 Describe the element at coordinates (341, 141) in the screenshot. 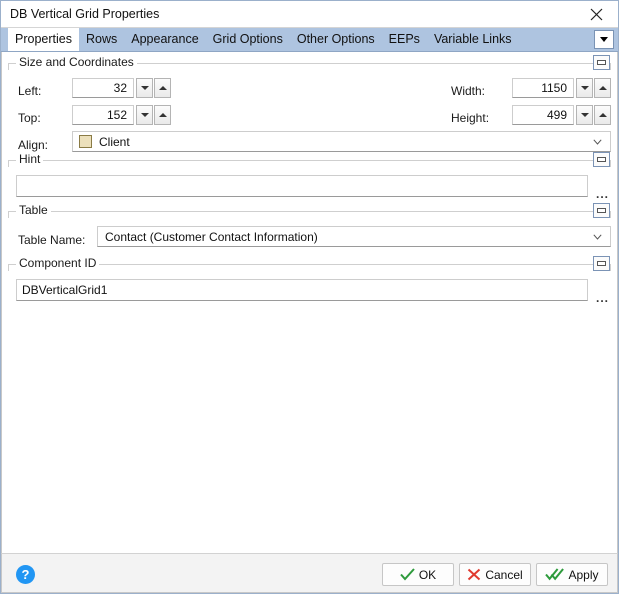

I see `align-combobox: Client` at that location.